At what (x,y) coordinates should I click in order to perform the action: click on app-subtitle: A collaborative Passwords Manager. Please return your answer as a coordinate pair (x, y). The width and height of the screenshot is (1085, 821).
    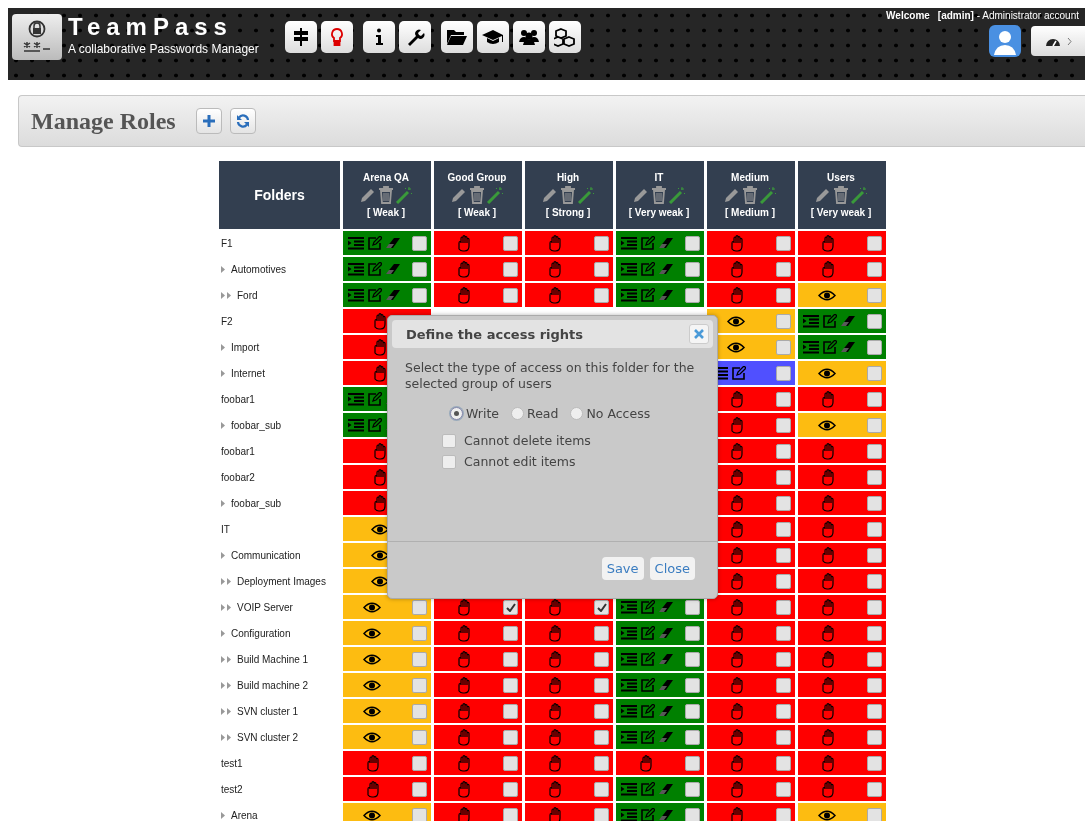
    Looking at the image, I should click on (163, 49).